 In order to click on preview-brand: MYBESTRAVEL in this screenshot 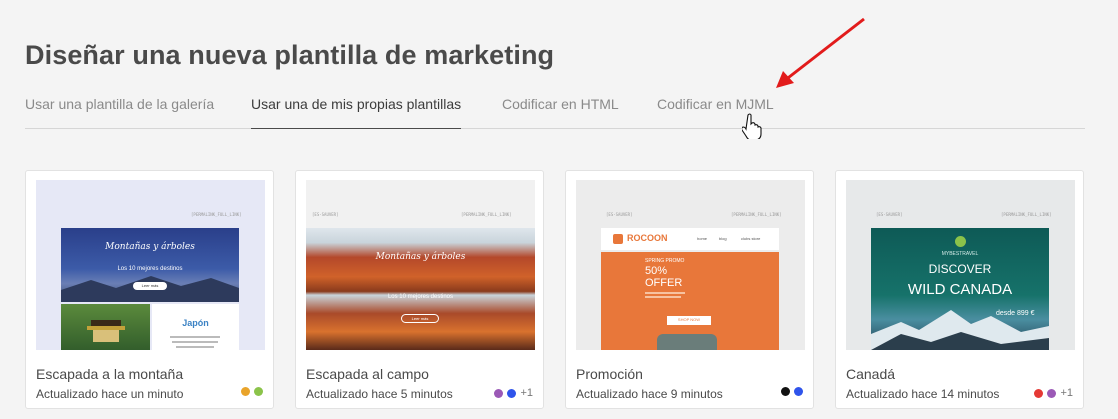, I will do `click(960, 254)`.